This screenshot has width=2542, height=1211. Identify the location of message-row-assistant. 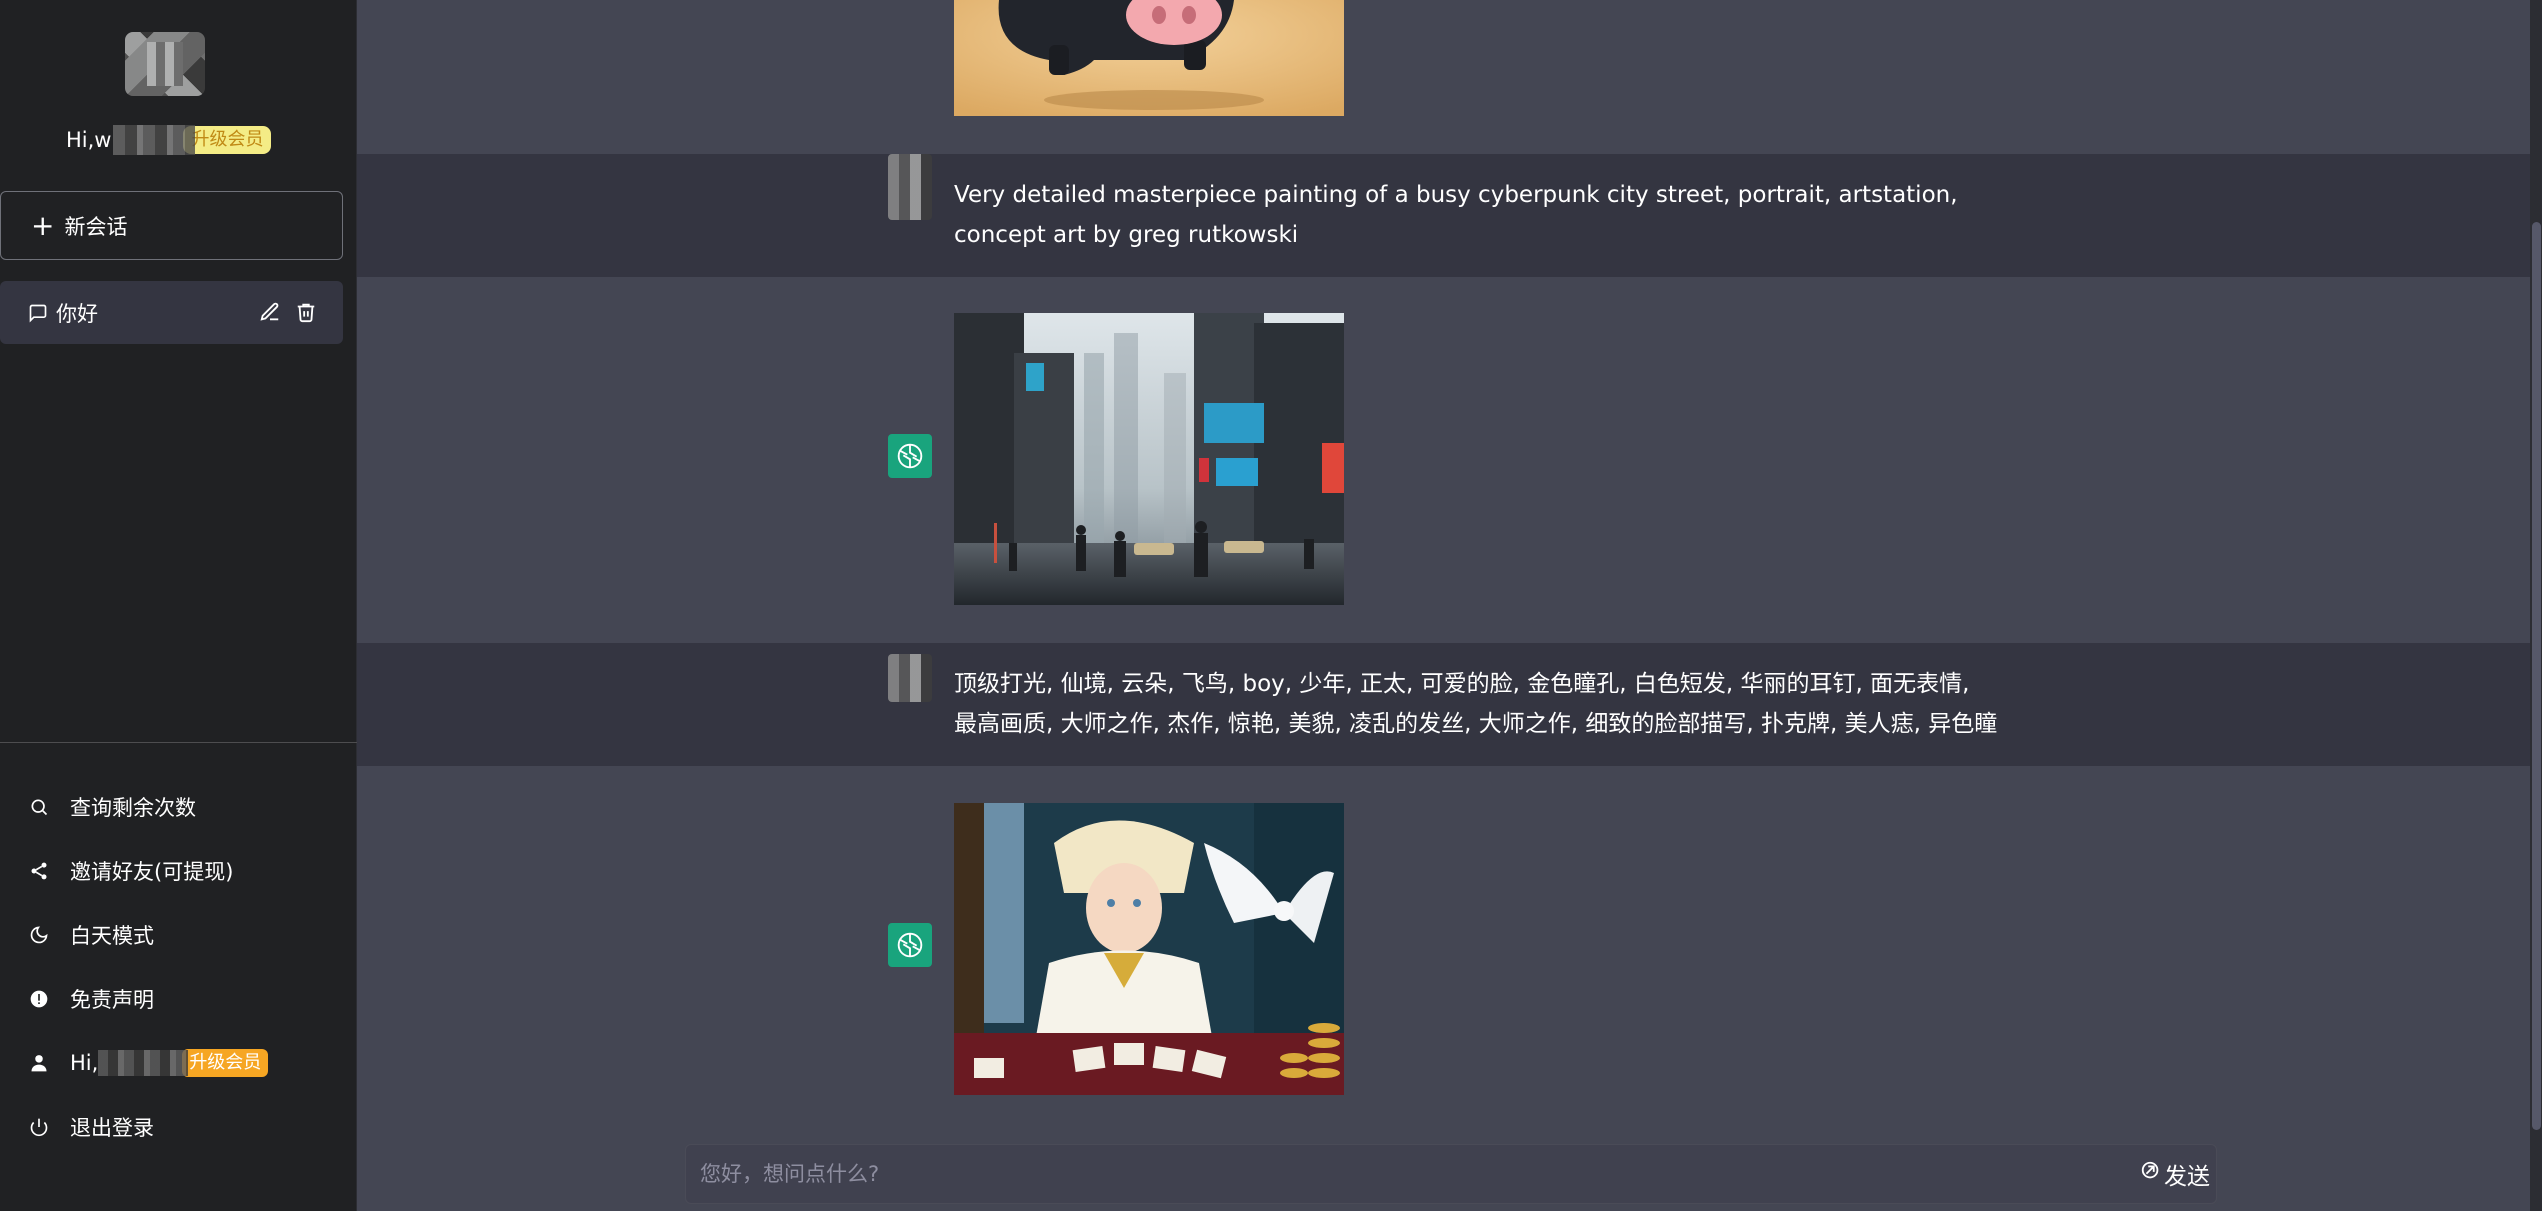
(1443, 77).